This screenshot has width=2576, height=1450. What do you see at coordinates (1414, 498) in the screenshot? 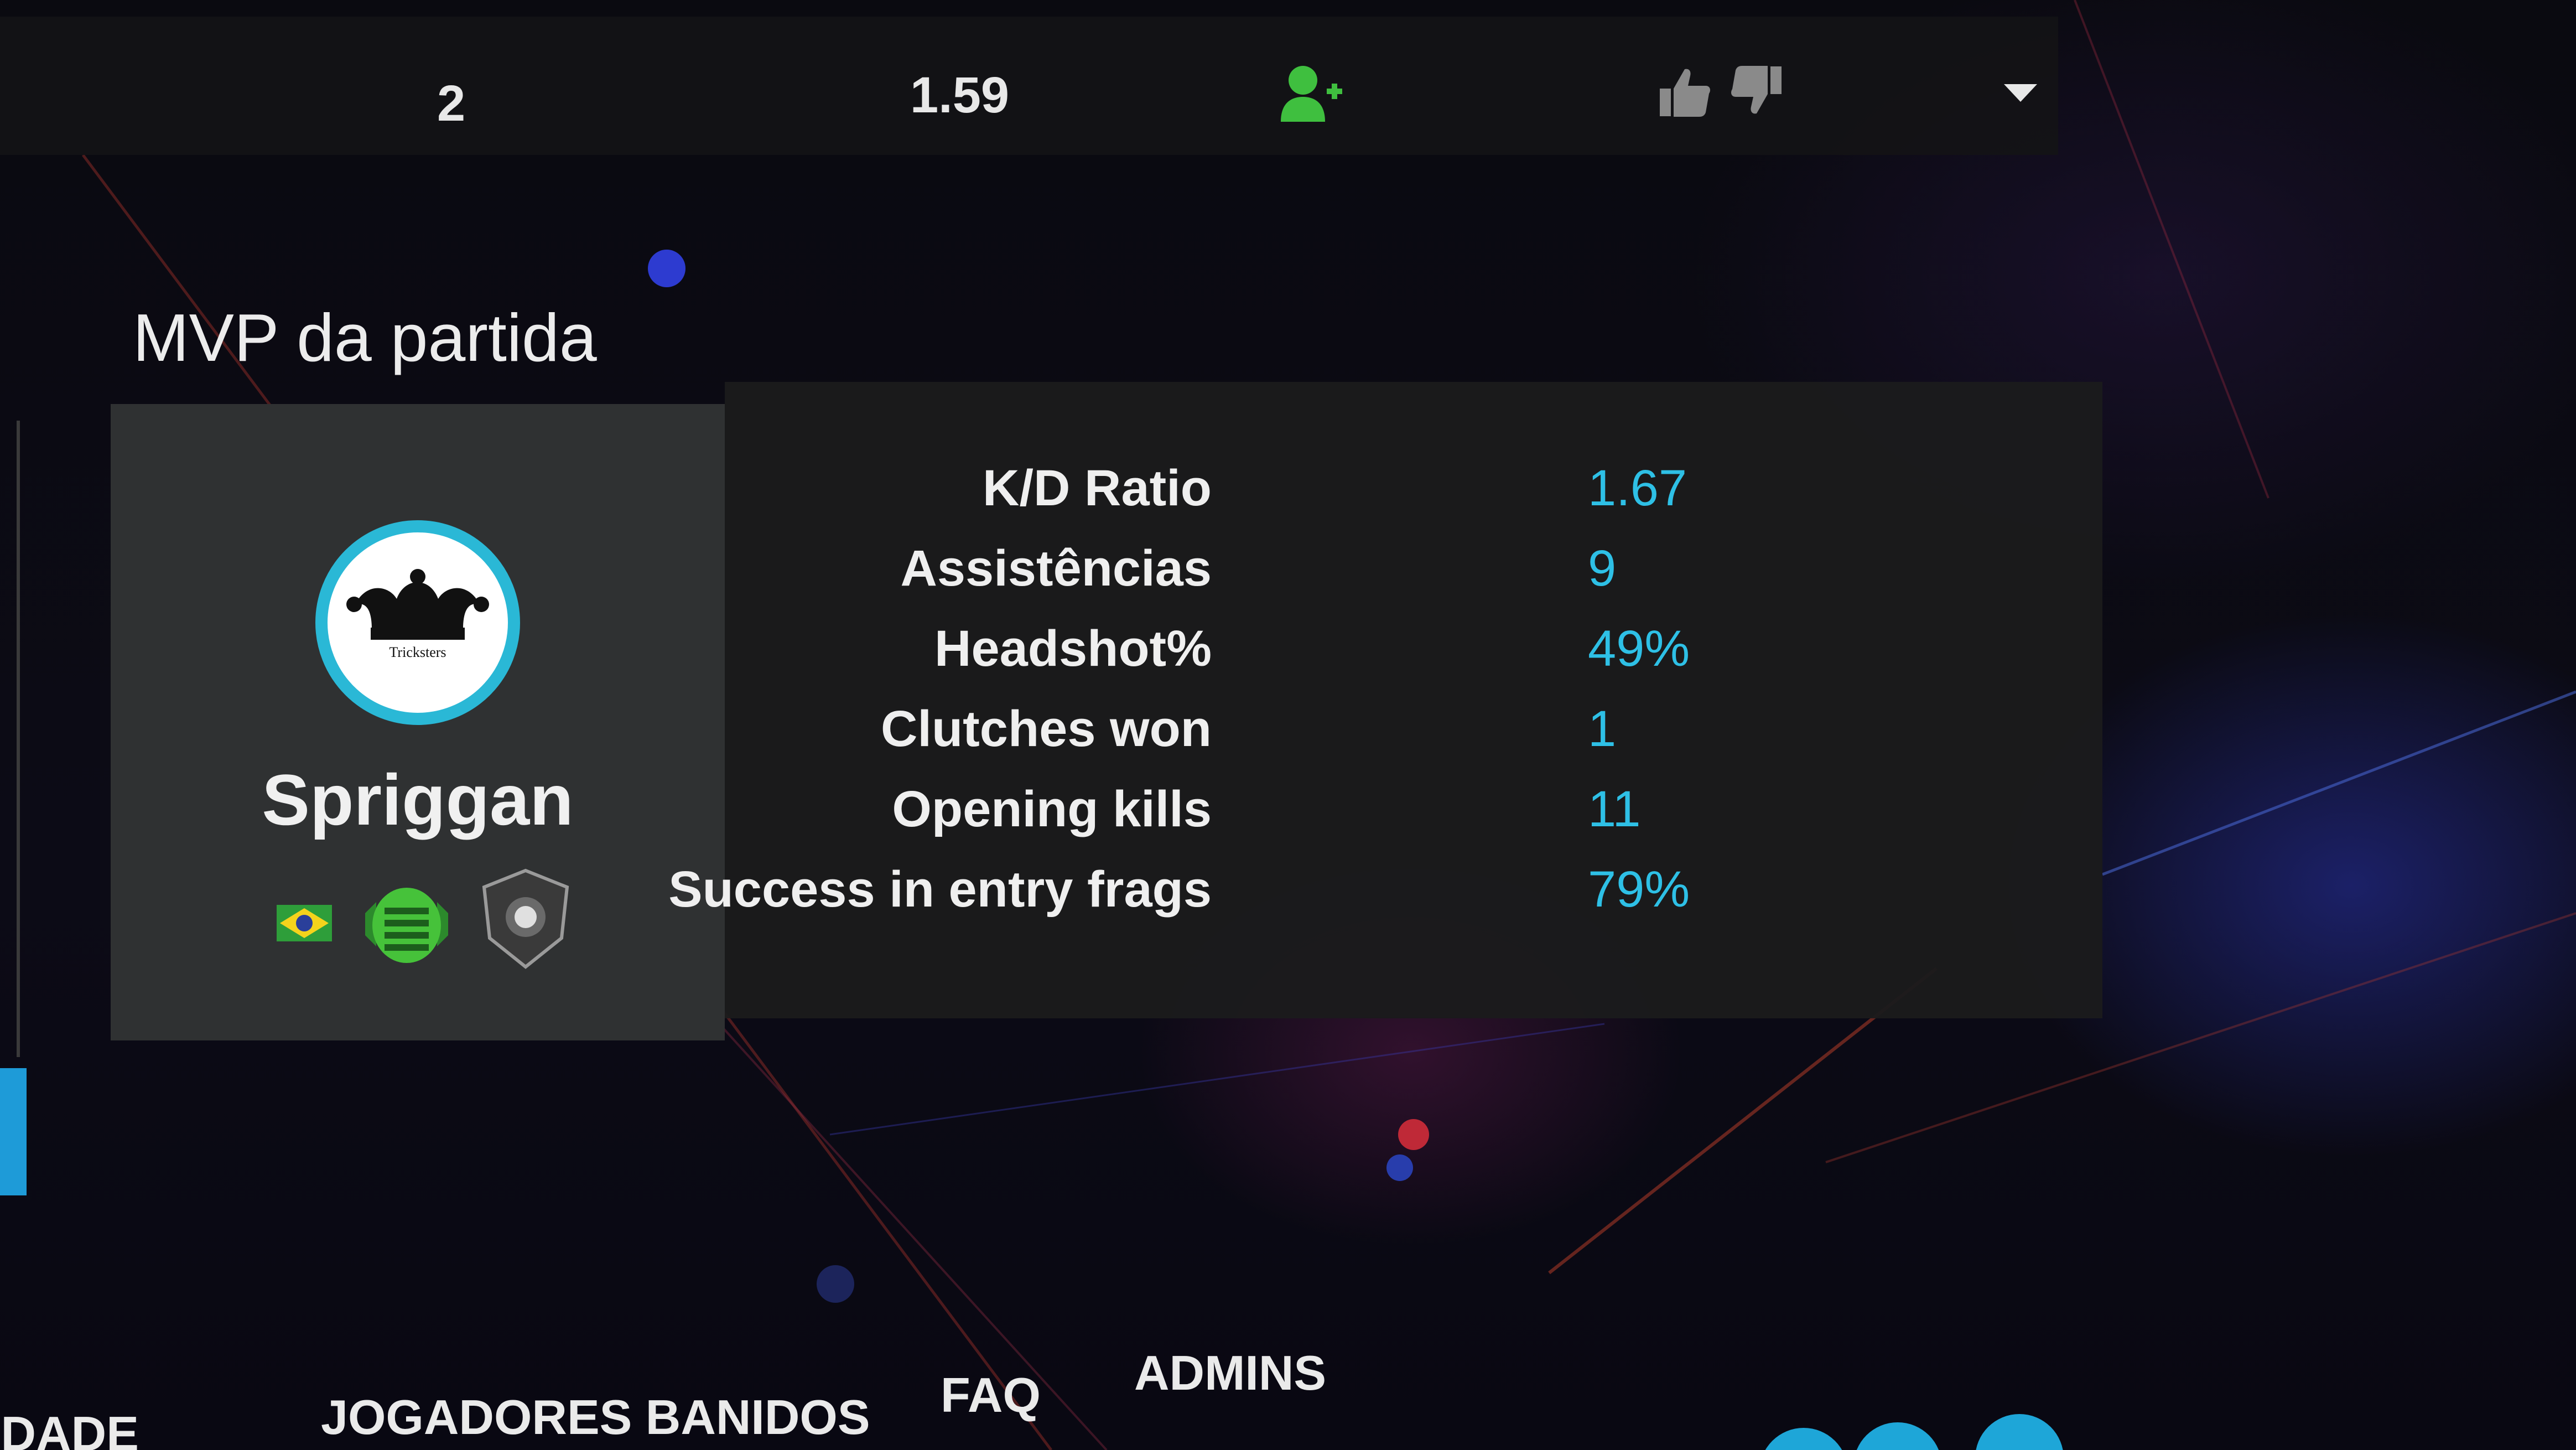
I see `stat-row-kd: K/D Ratio 1.67` at bounding box center [1414, 498].